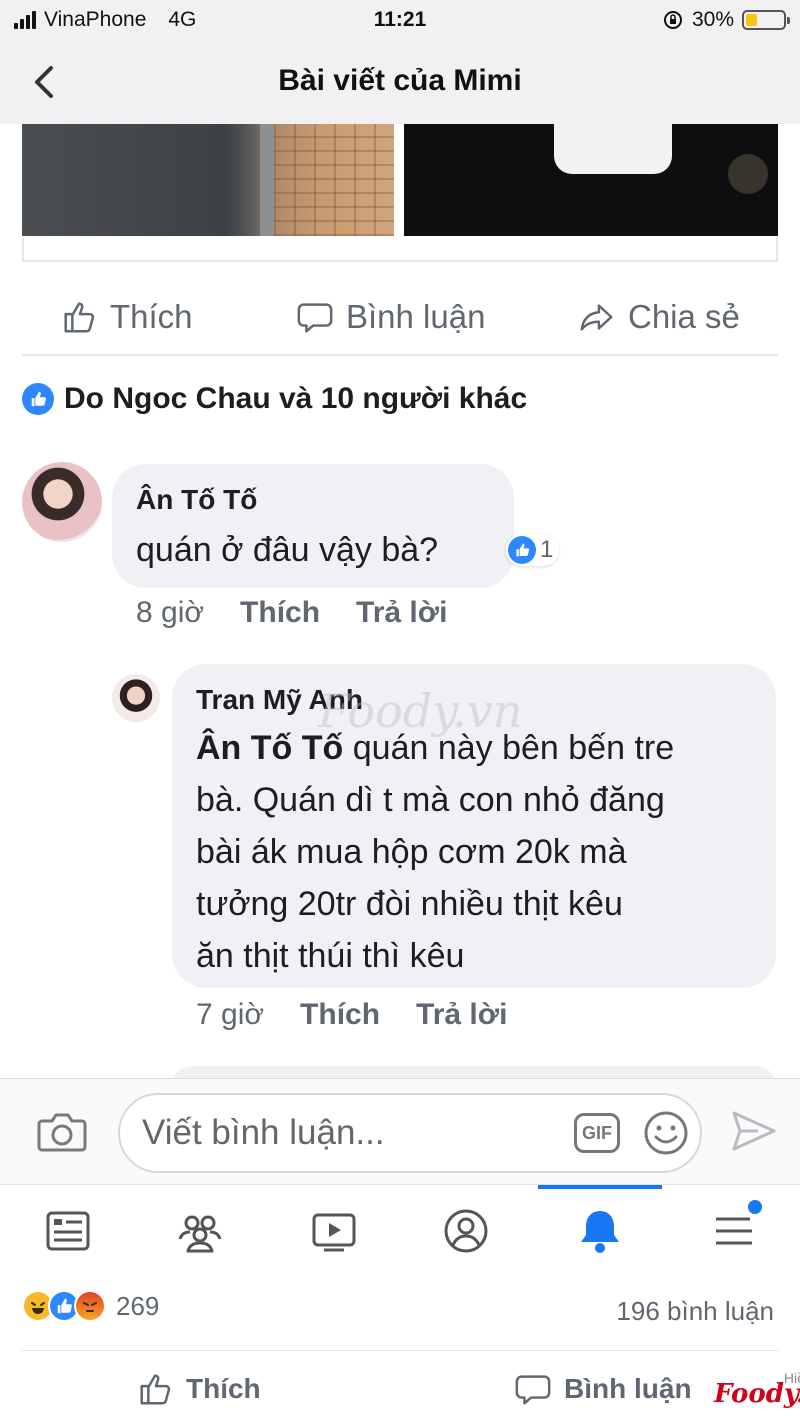  Describe the element at coordinates (151, 316) in the screenshot. I see `like-label: Thích` at that location.